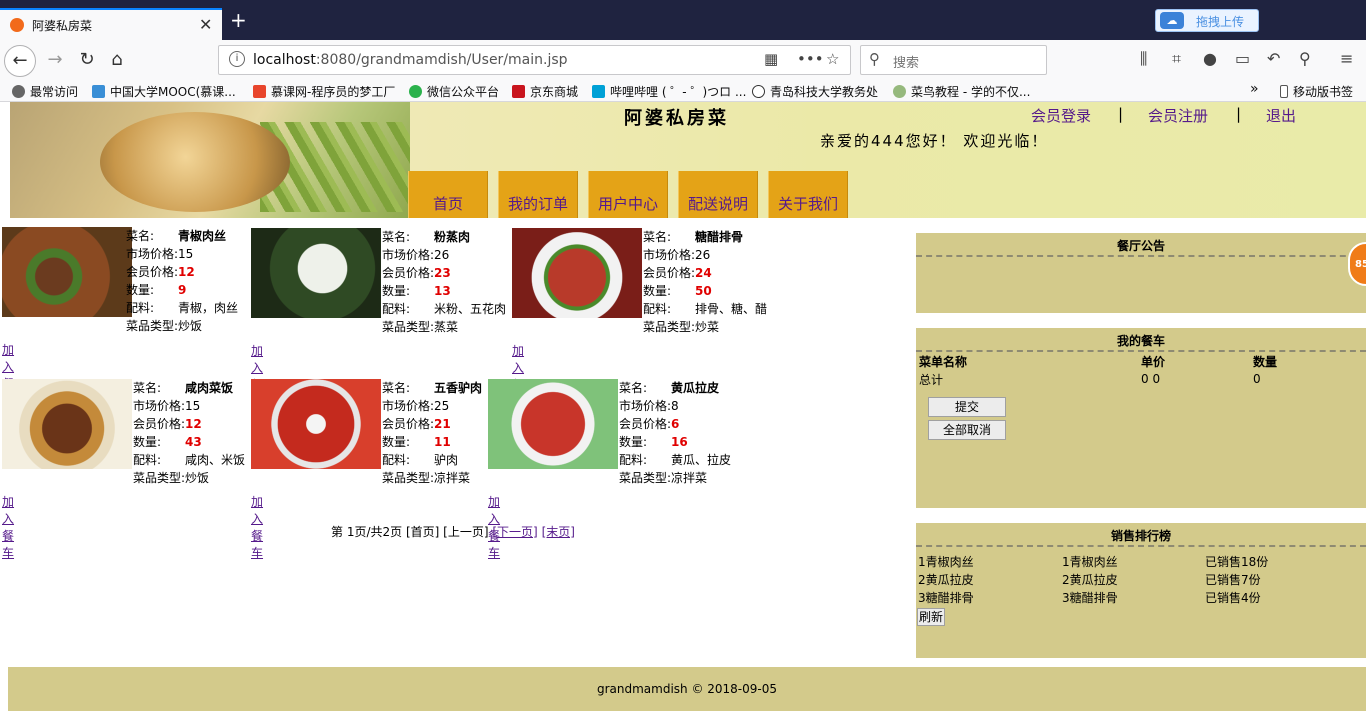 This screenshot has height=711, width=1366. I want to click on runoob-icon, so click(899, 91).